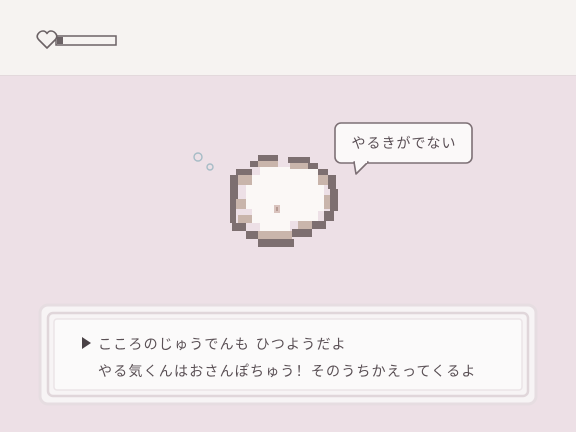  Describe the element at coordinates (222, 345) in the screenshot. I see `dialog-line-1: こころのじゅうでんも ひつようだよ` at that location.